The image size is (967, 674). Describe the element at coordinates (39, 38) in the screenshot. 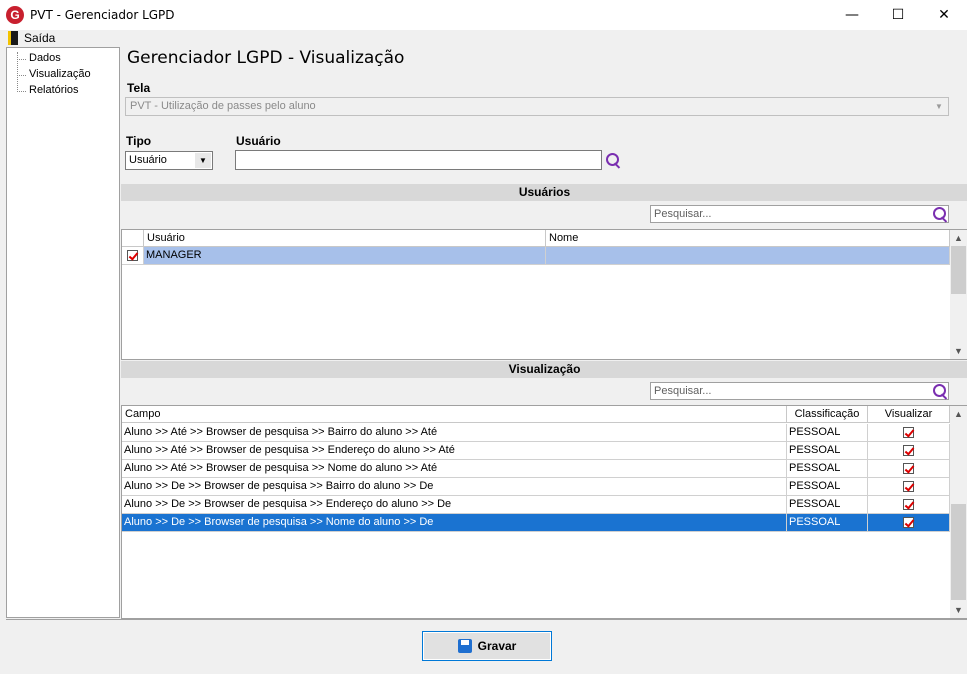

I see `menu-item-saida: Saída` at that location.